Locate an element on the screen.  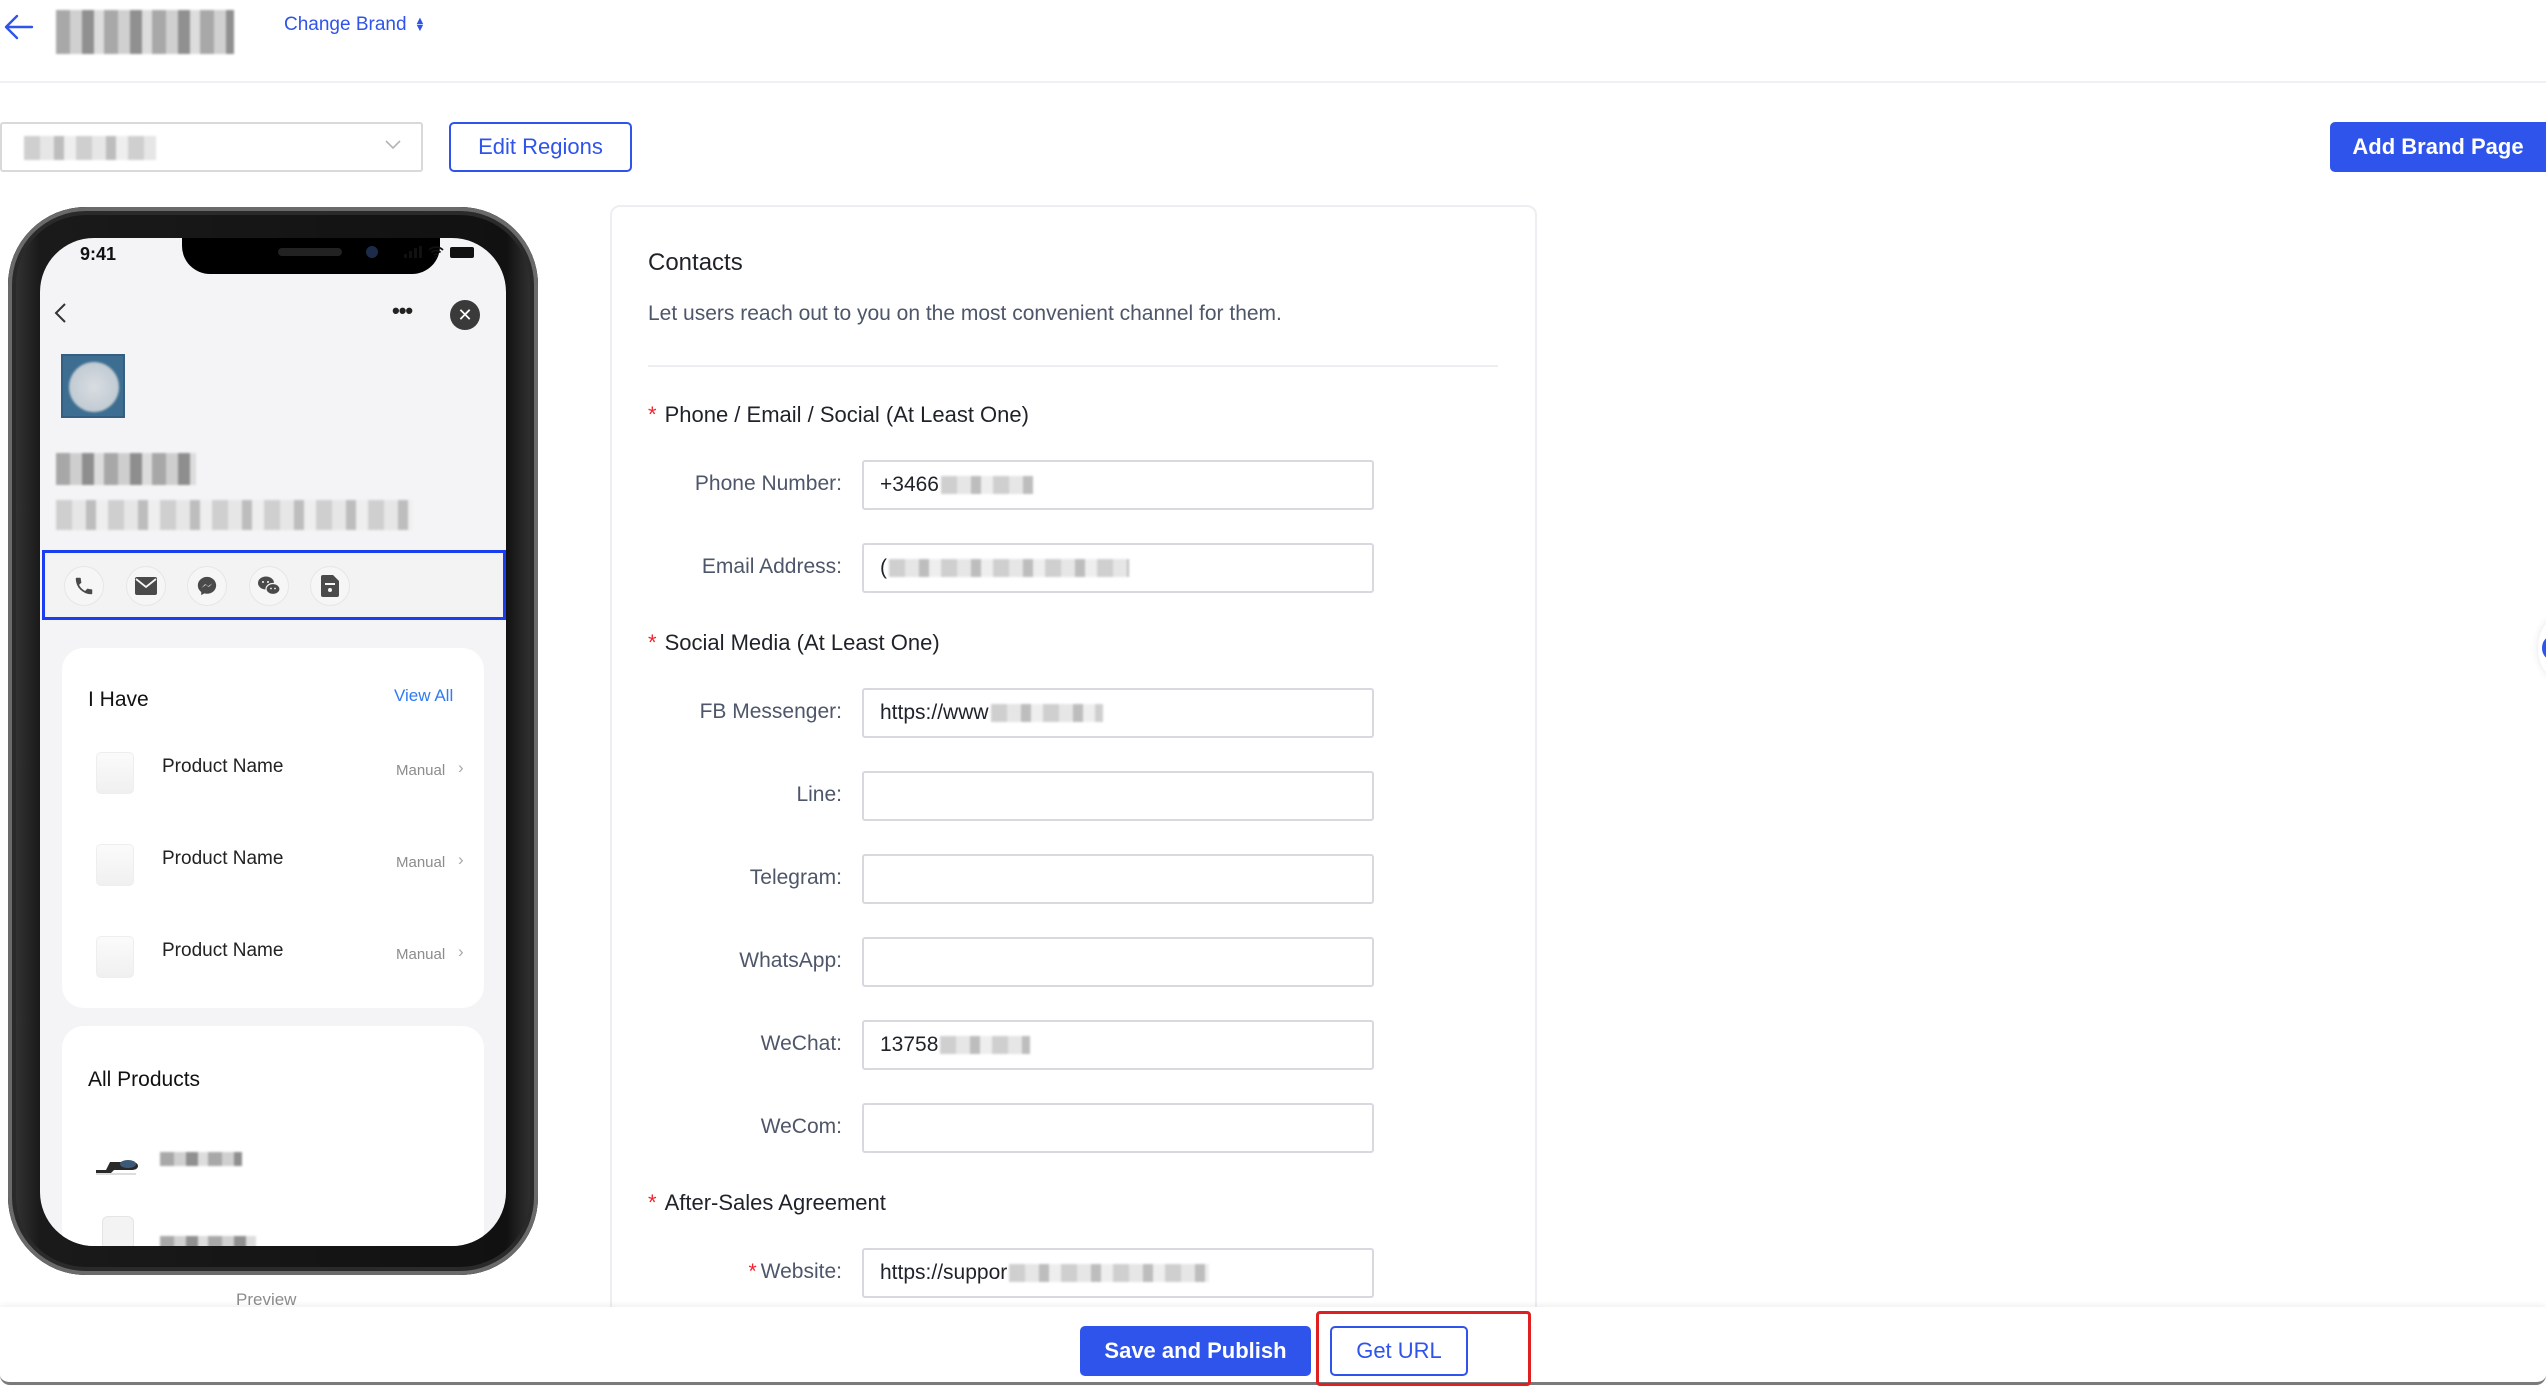
help-icon is located at coordinates (2544, 648).